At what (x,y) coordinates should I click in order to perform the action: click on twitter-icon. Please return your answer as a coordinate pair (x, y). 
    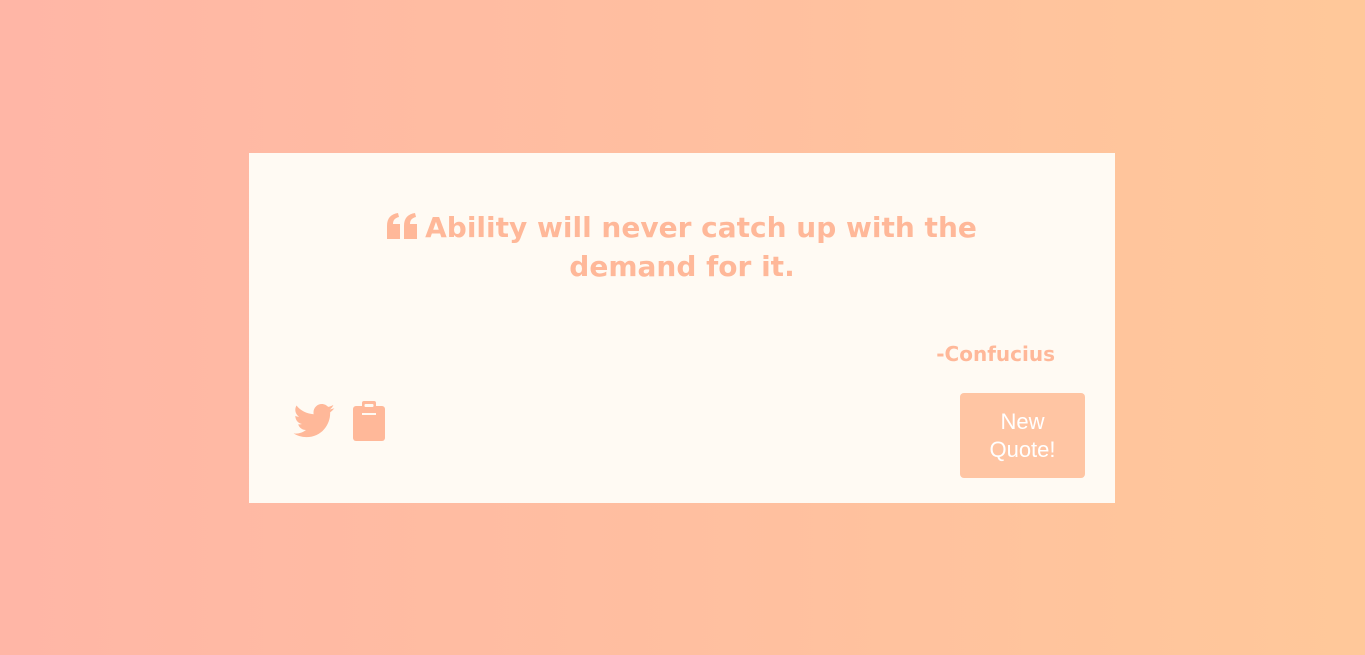
    Looking at the image, I should click on (314, 423).